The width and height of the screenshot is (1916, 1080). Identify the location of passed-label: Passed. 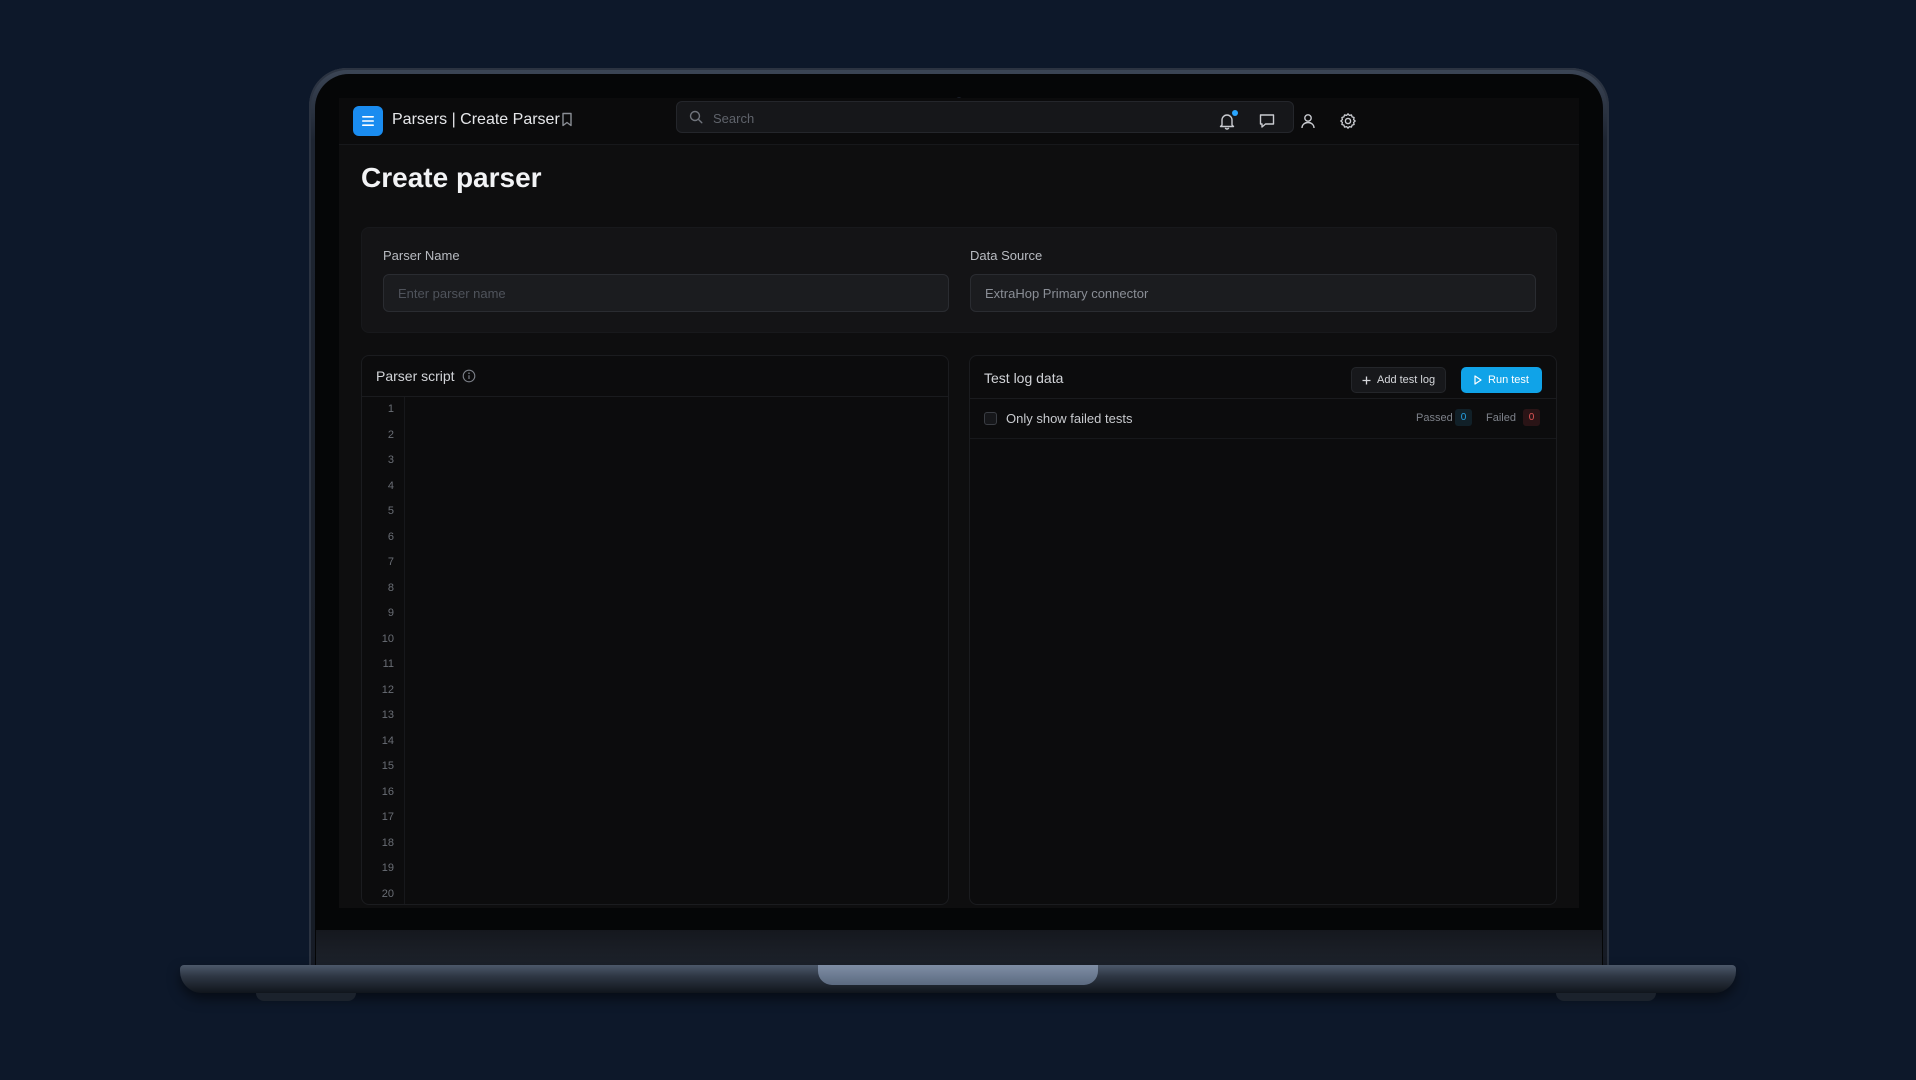
(1434, 418).